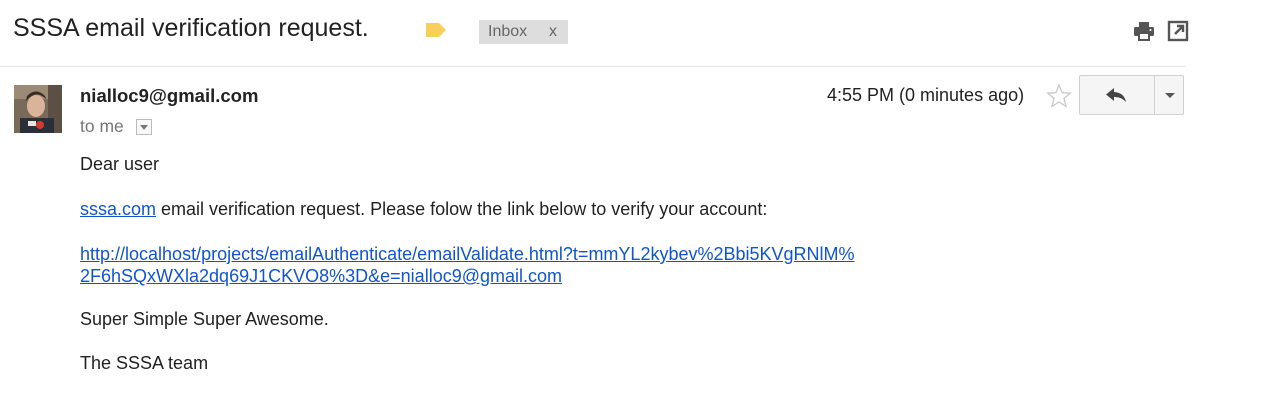 This screenshot has width=1279, height=406. I want to click on show-details-dropdown, so click(144, 127).